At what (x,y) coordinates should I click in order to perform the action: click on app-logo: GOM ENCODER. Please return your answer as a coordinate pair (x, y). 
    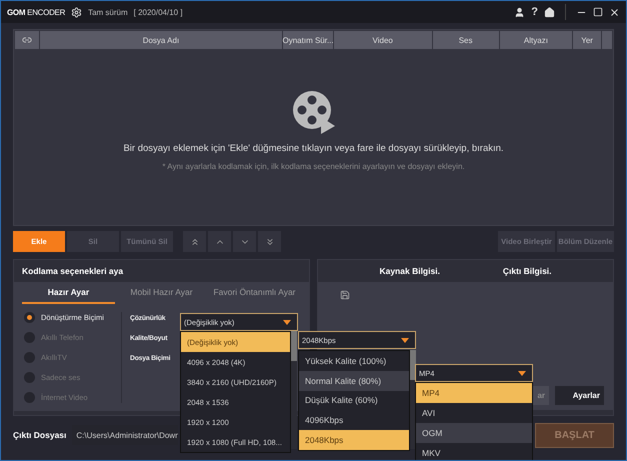
    Looking at the image, I should click on (36, 12).